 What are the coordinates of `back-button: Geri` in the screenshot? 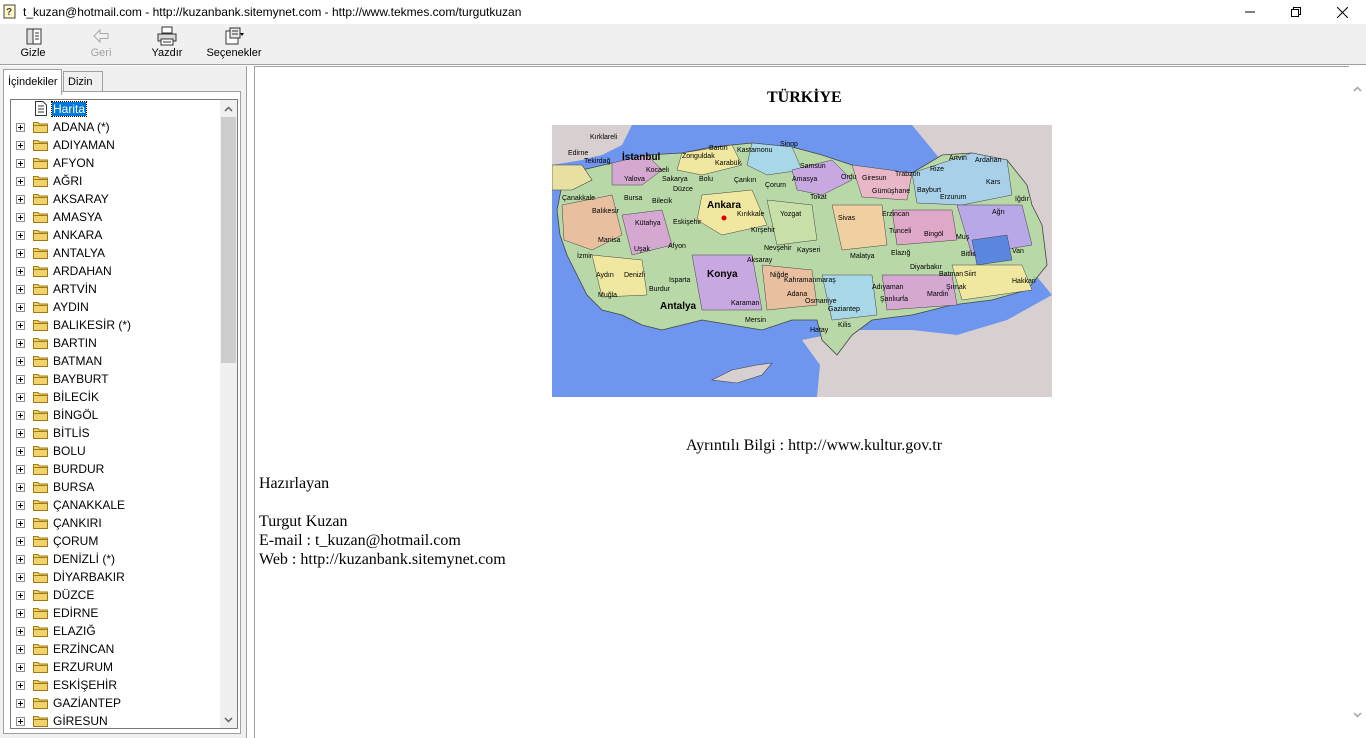 It's located at (101, 44).